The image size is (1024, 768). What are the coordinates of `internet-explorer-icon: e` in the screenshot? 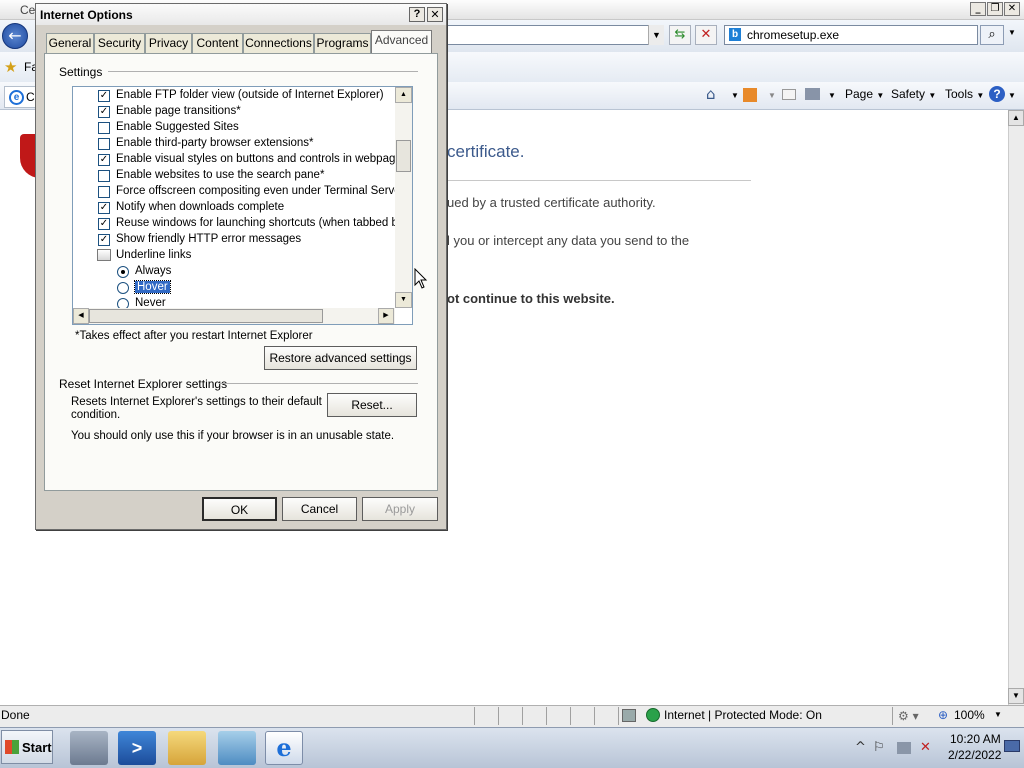 It's located at (284, 748).